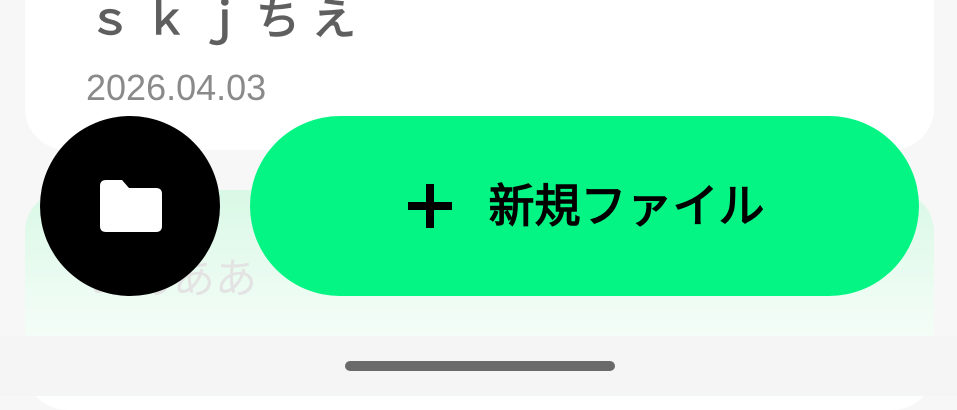 The image size is (957, 410). What do you see at coordinates (176, 87) in the screenshot?
I see `file-card-date: 2026.04.03` at bounding box center [176, 87].